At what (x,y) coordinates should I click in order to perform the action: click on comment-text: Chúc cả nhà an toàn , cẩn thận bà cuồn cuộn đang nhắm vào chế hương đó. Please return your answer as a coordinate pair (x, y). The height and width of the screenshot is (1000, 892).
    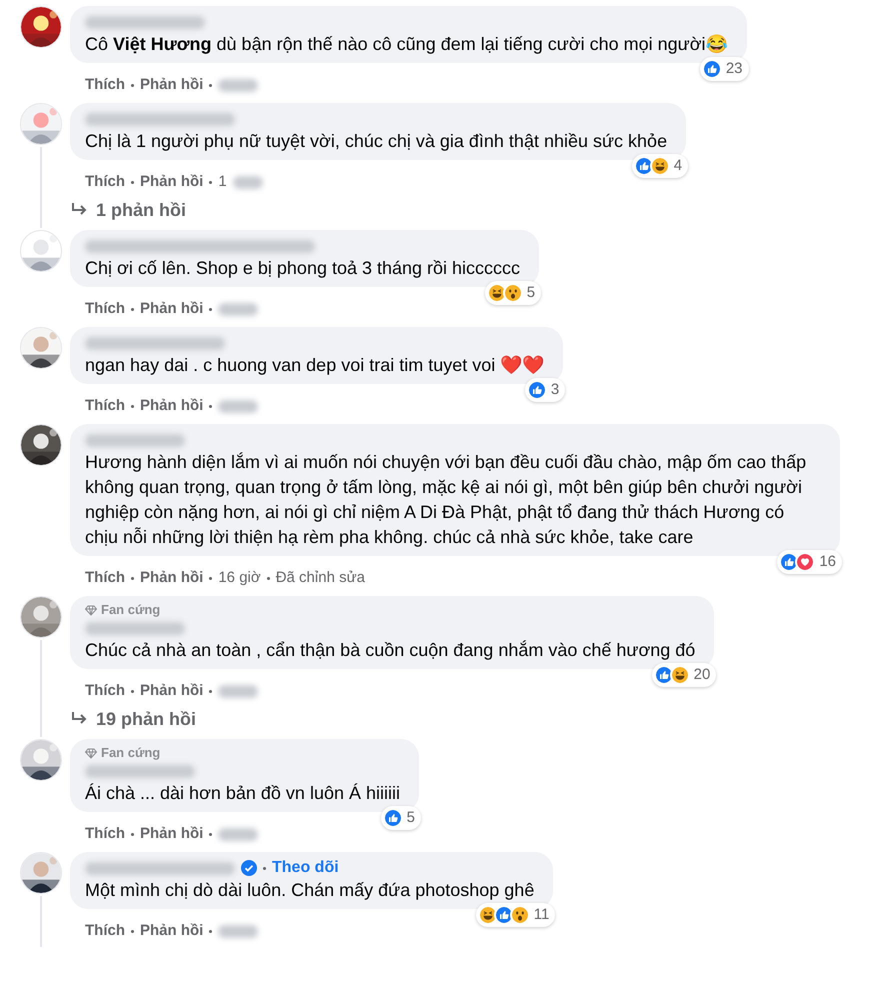
    Looking at the image, I should click on (390, 650).